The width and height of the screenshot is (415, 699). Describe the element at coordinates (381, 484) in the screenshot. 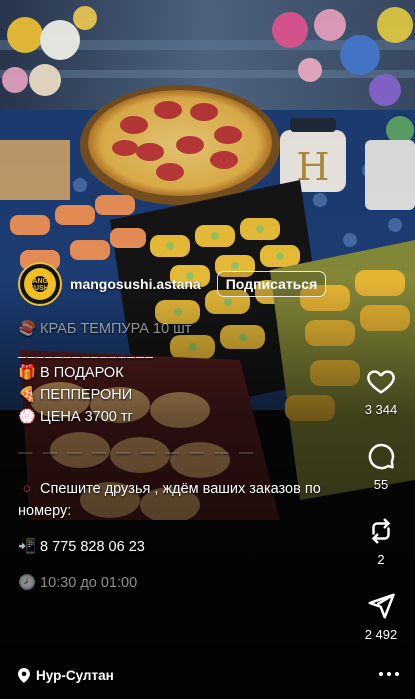

I see `comment-count: 55` at that location.